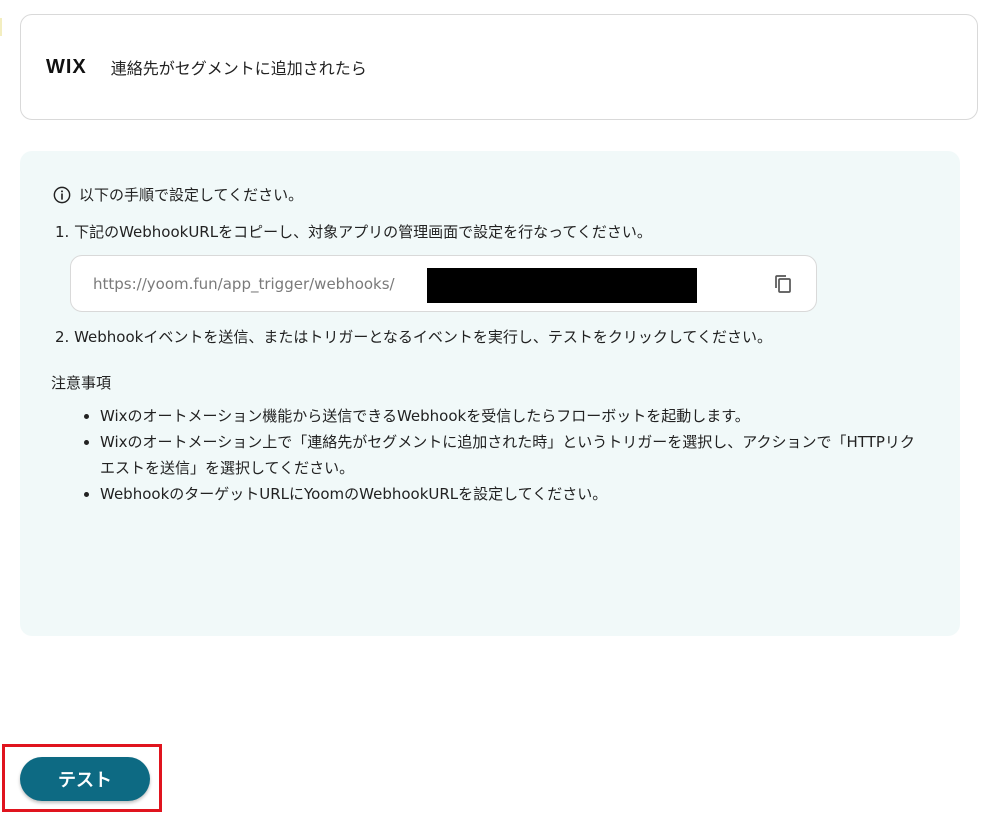 The height and width of the screenshot is (814, 983). I want to click on info-icon, so click(62, 194).